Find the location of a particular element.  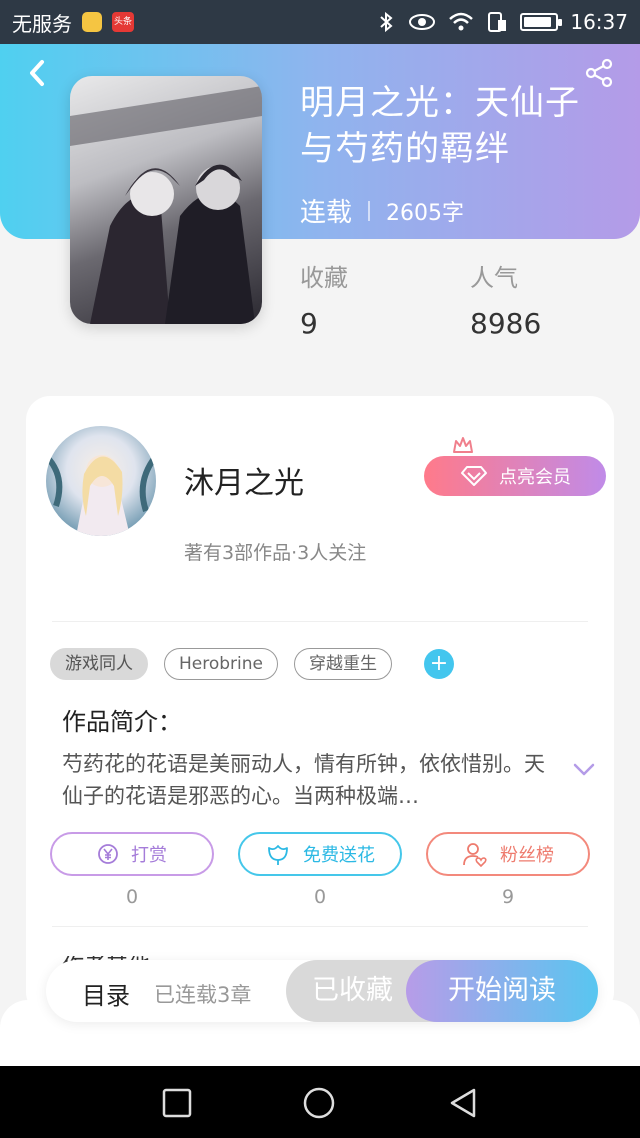

send-flower-button: 免费送花 is located at coordinates (320, 854).